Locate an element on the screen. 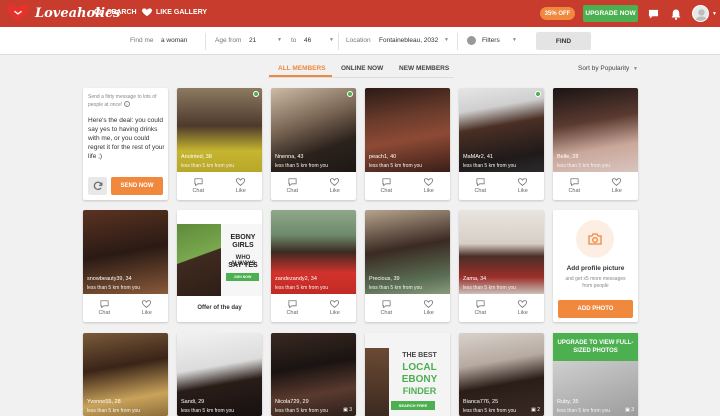 This screenshot has width=720, height=416. member-name: zandezandy2, 34 is located at coordinates (296, 279).